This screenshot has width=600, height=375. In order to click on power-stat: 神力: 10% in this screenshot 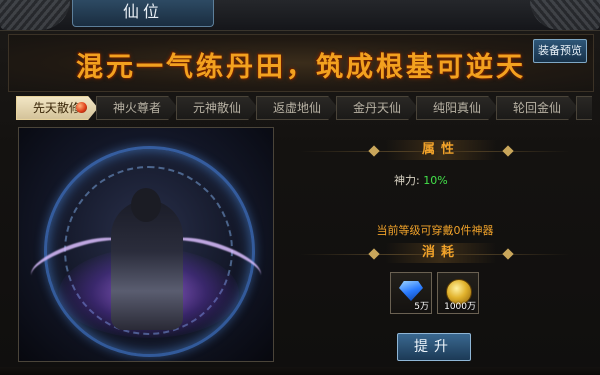, I will do `click(421, 180)`.